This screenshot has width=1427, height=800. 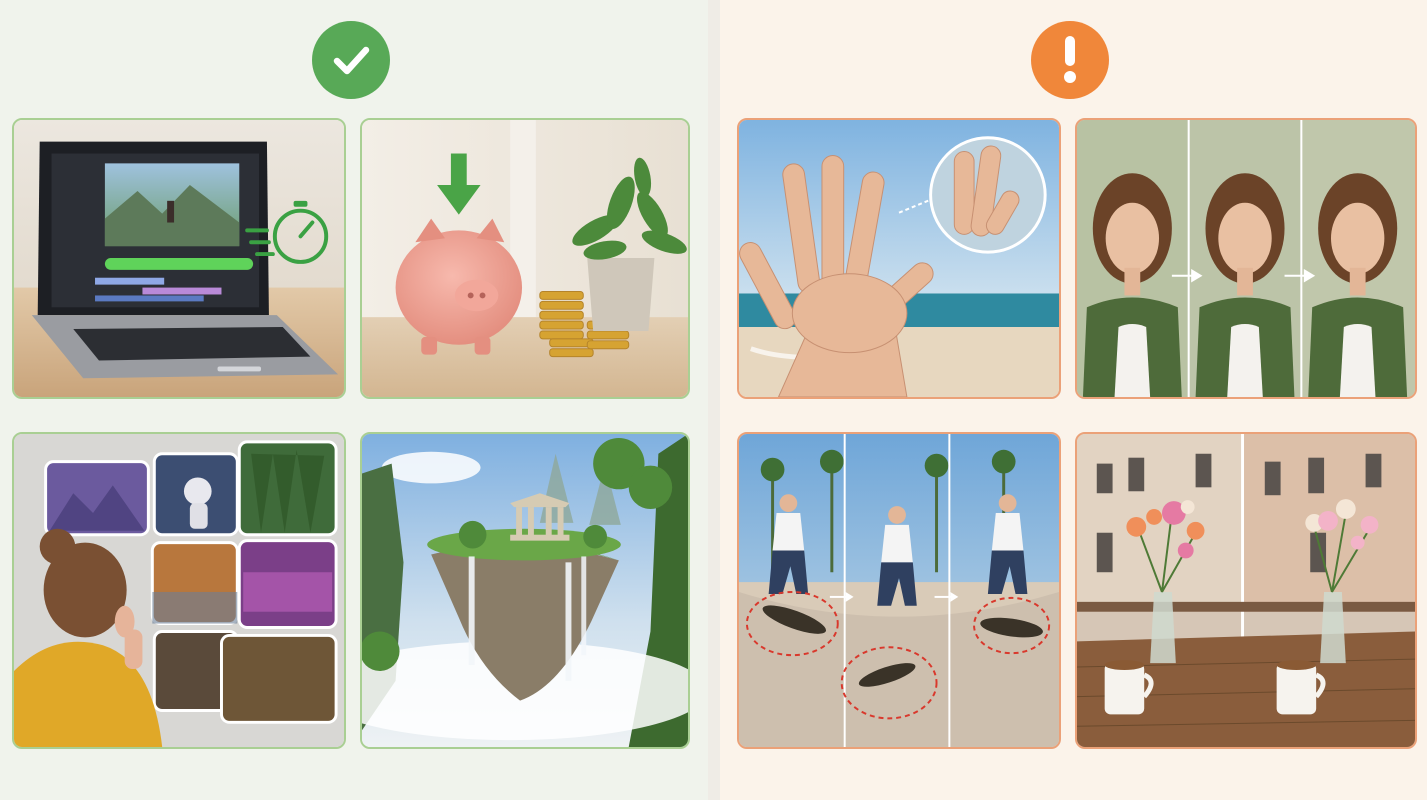 I want to click on extra-finger-hand-card, so click(x=899, y=258).